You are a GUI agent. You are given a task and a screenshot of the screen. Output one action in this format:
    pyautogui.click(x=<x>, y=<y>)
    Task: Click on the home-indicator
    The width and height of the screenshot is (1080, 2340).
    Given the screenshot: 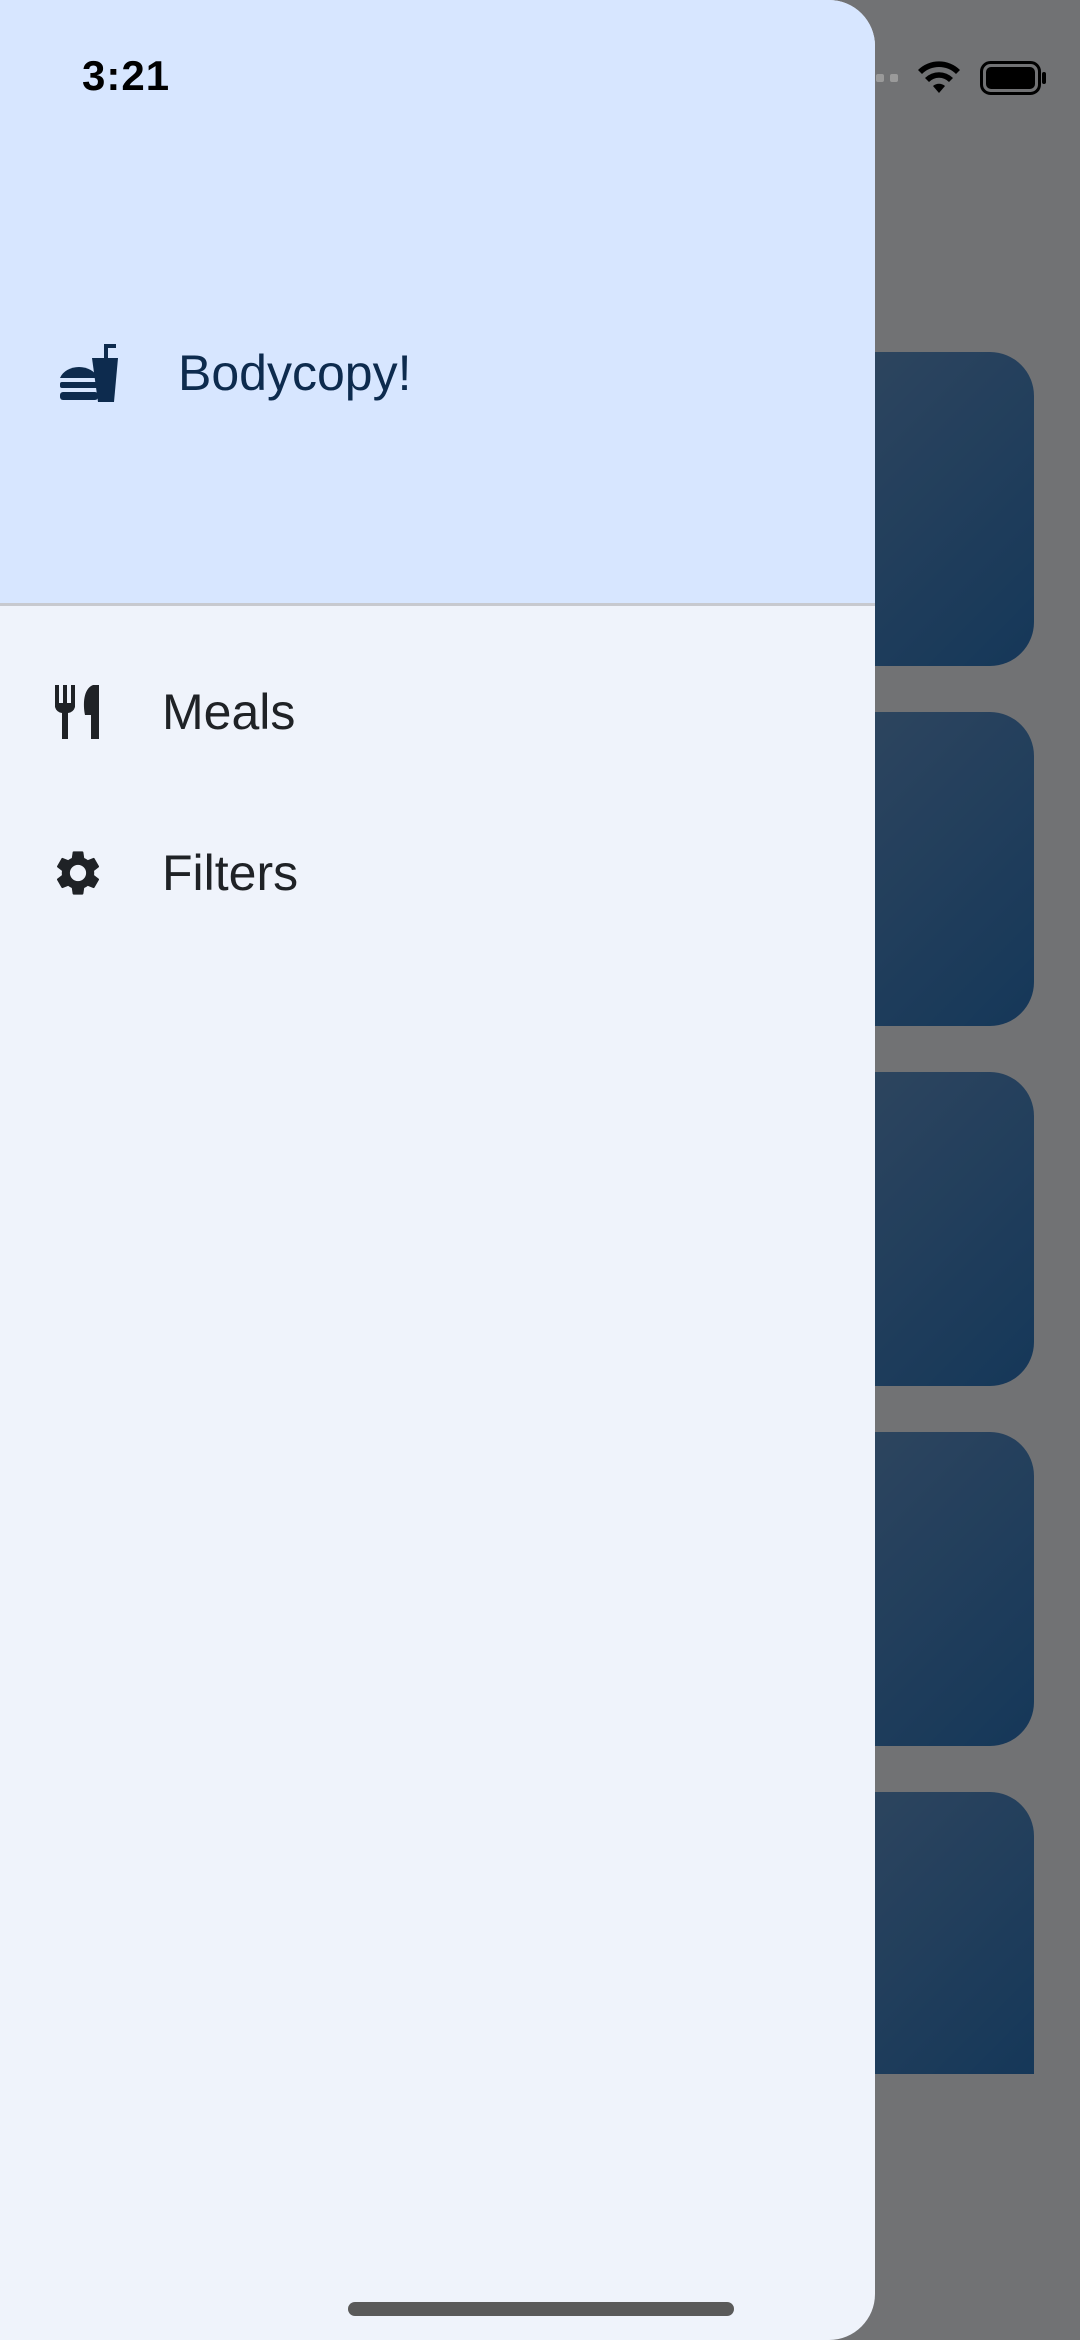 What is the action you would take?
    pyautogui.click(x=541, y=2309)
    